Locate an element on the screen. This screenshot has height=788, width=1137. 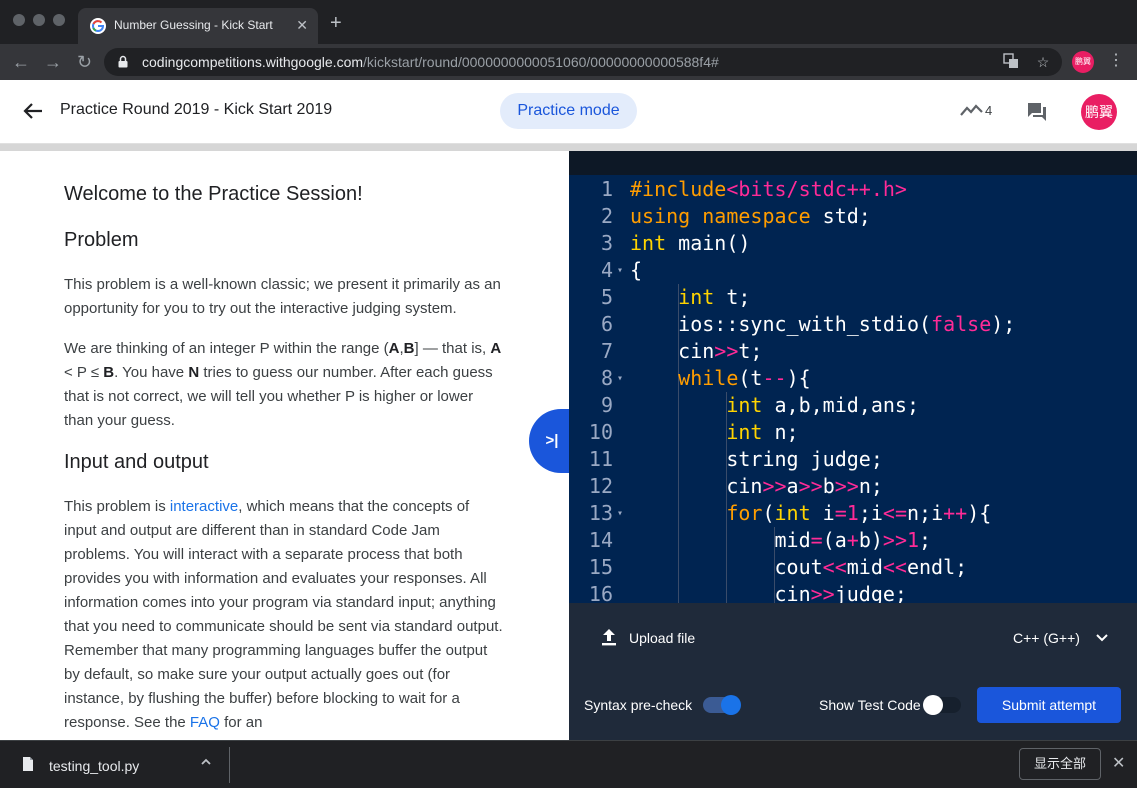
browser-tab: Number Guessing - Kick Start ✕ is located at coordinates (198, 26).